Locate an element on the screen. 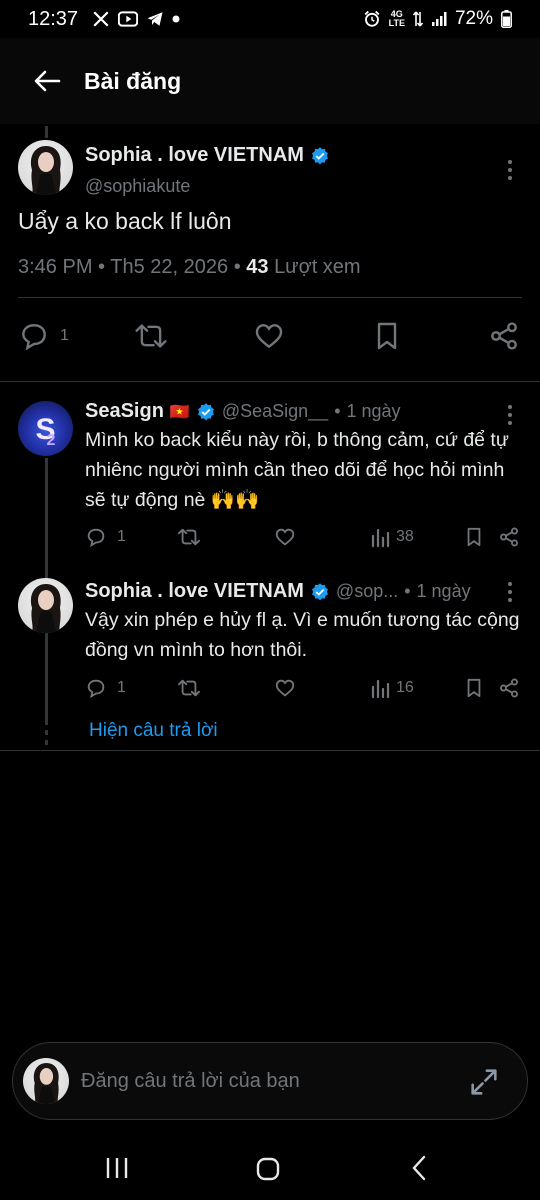  status-time: 12:37 is located at coordinates (53, 18).